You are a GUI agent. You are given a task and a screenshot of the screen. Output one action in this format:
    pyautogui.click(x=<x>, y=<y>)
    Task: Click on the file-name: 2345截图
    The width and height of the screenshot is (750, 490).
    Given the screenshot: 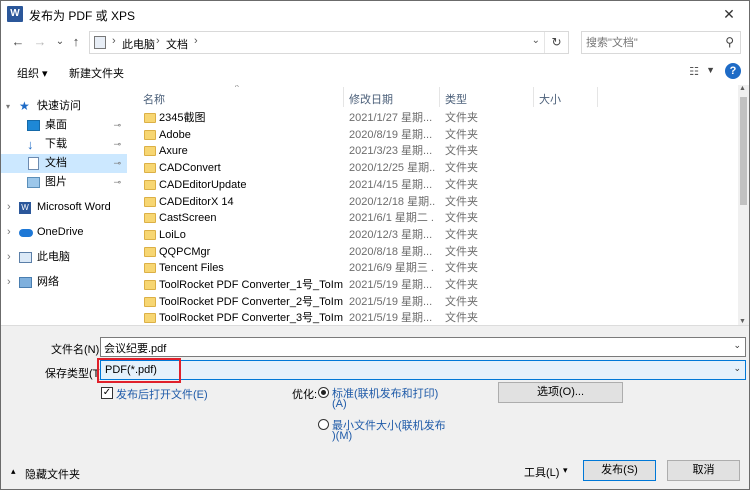 What is the action you would take?
    pyautogui.click(x=182, y=118)
    